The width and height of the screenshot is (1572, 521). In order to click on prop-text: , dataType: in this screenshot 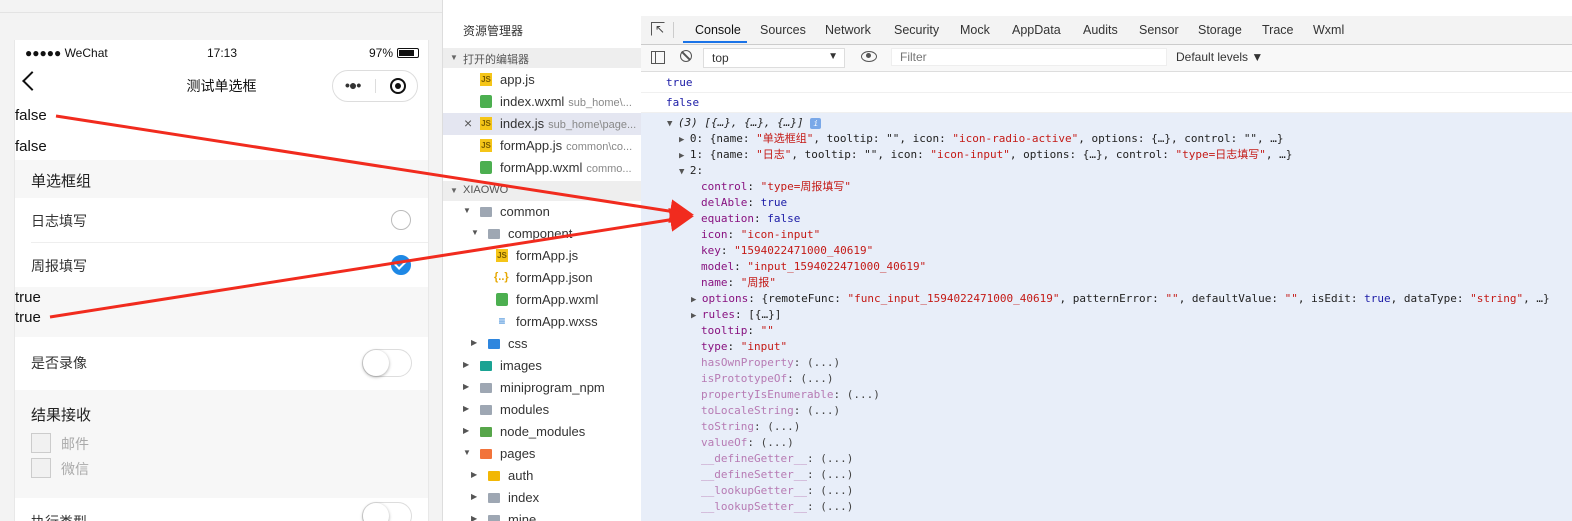, I will do `click(1430, 298)`.